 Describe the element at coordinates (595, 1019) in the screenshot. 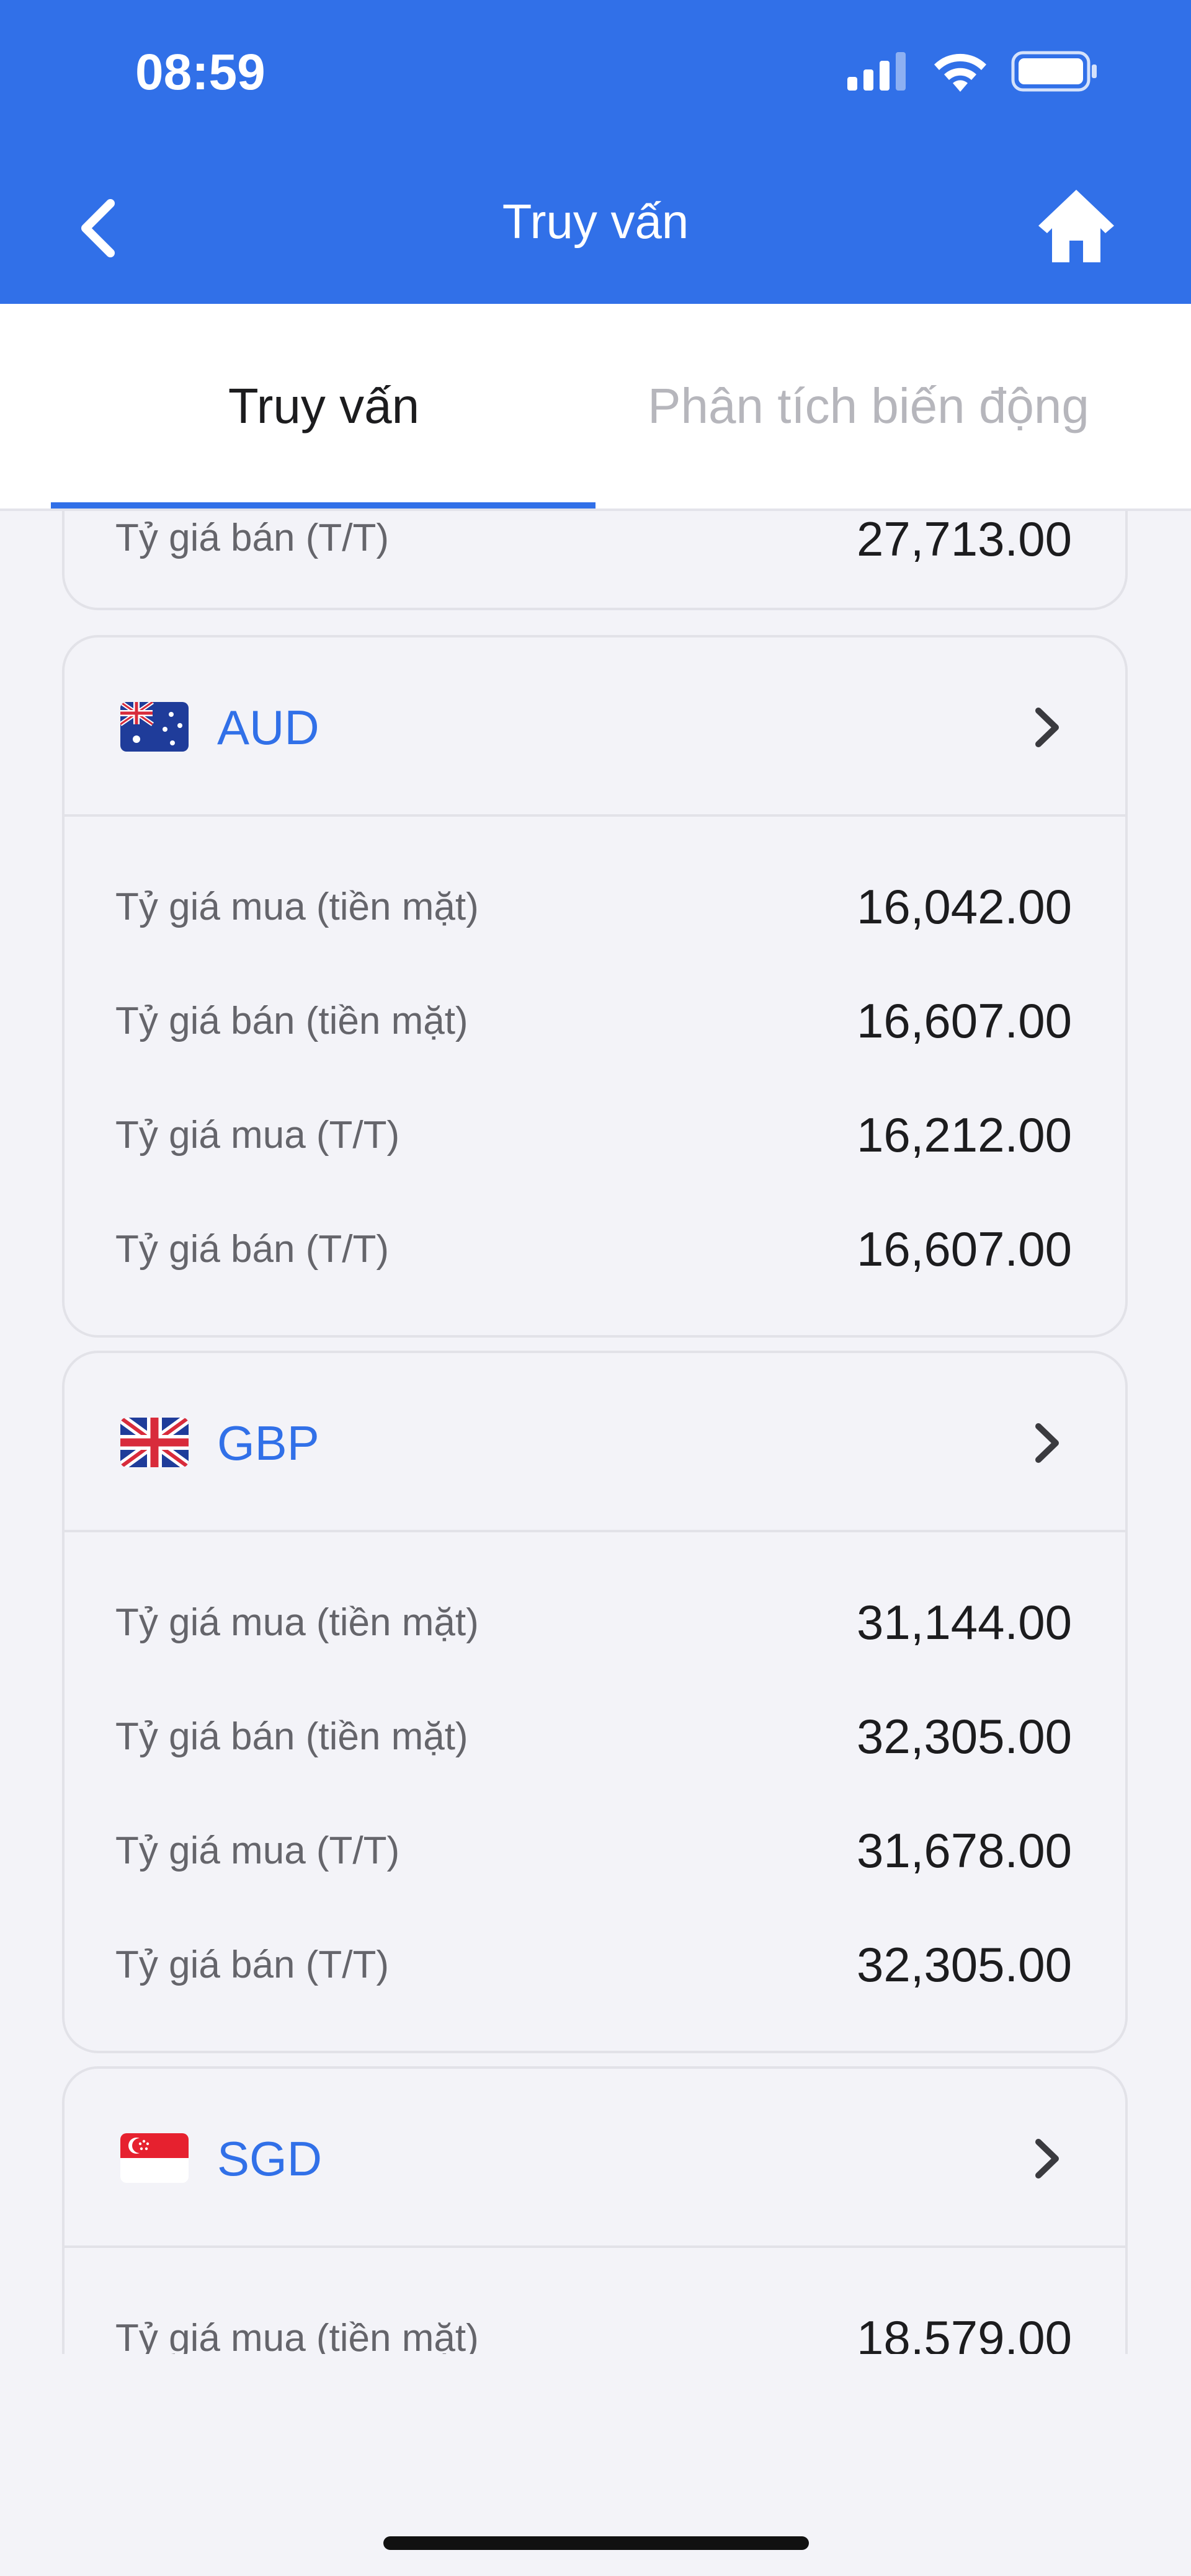

I see `rate-row: Tỷ giá bán (tiền mặt) 16,607.00` at that location.